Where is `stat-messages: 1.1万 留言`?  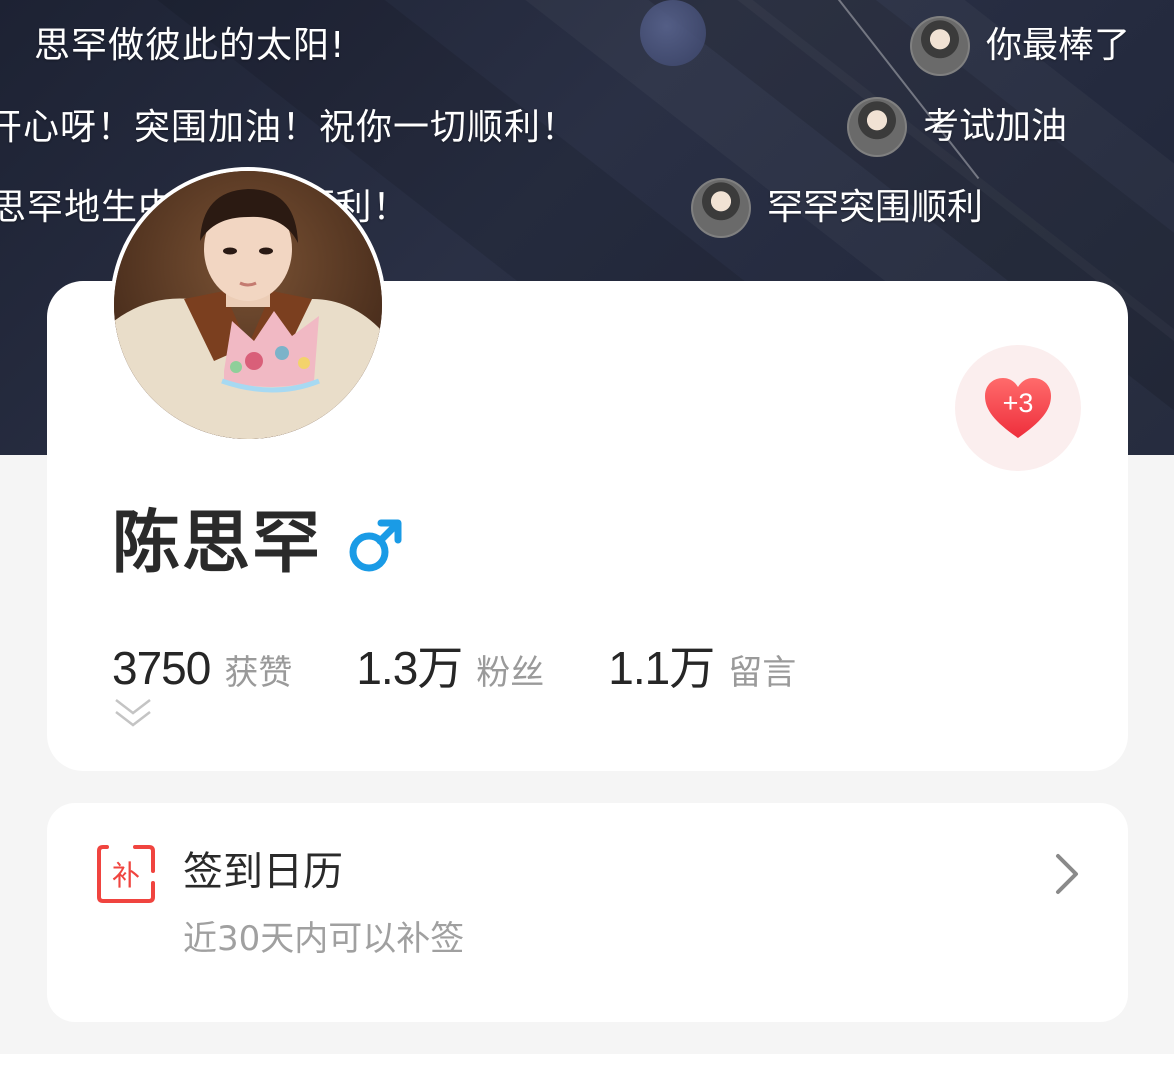 stat-messages: 1.1万 留言 is located at coordinates (702, 665).